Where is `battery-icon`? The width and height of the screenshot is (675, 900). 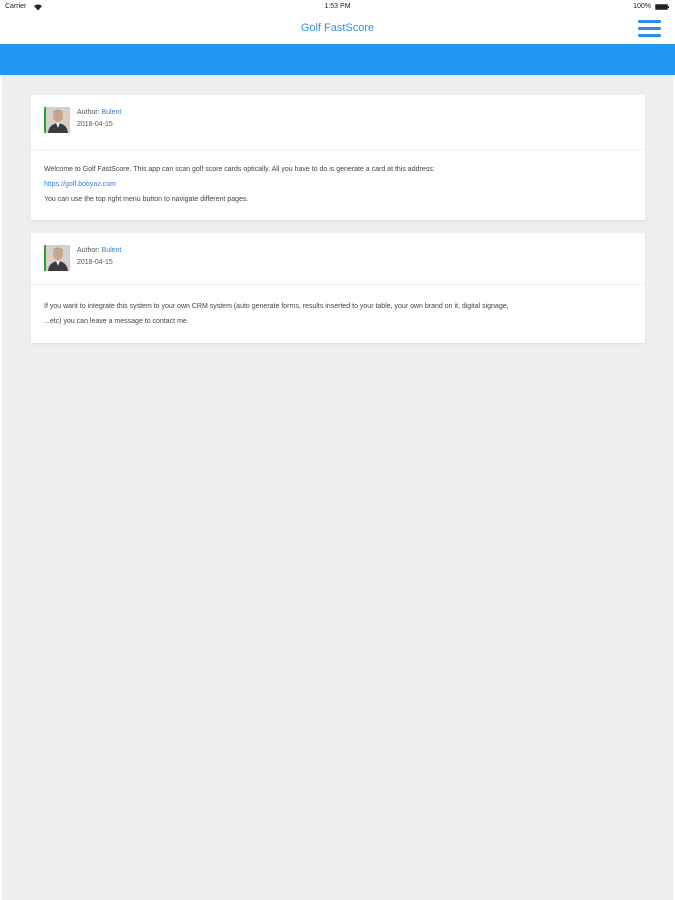
battery-icon is located at coordinates (662, 7).